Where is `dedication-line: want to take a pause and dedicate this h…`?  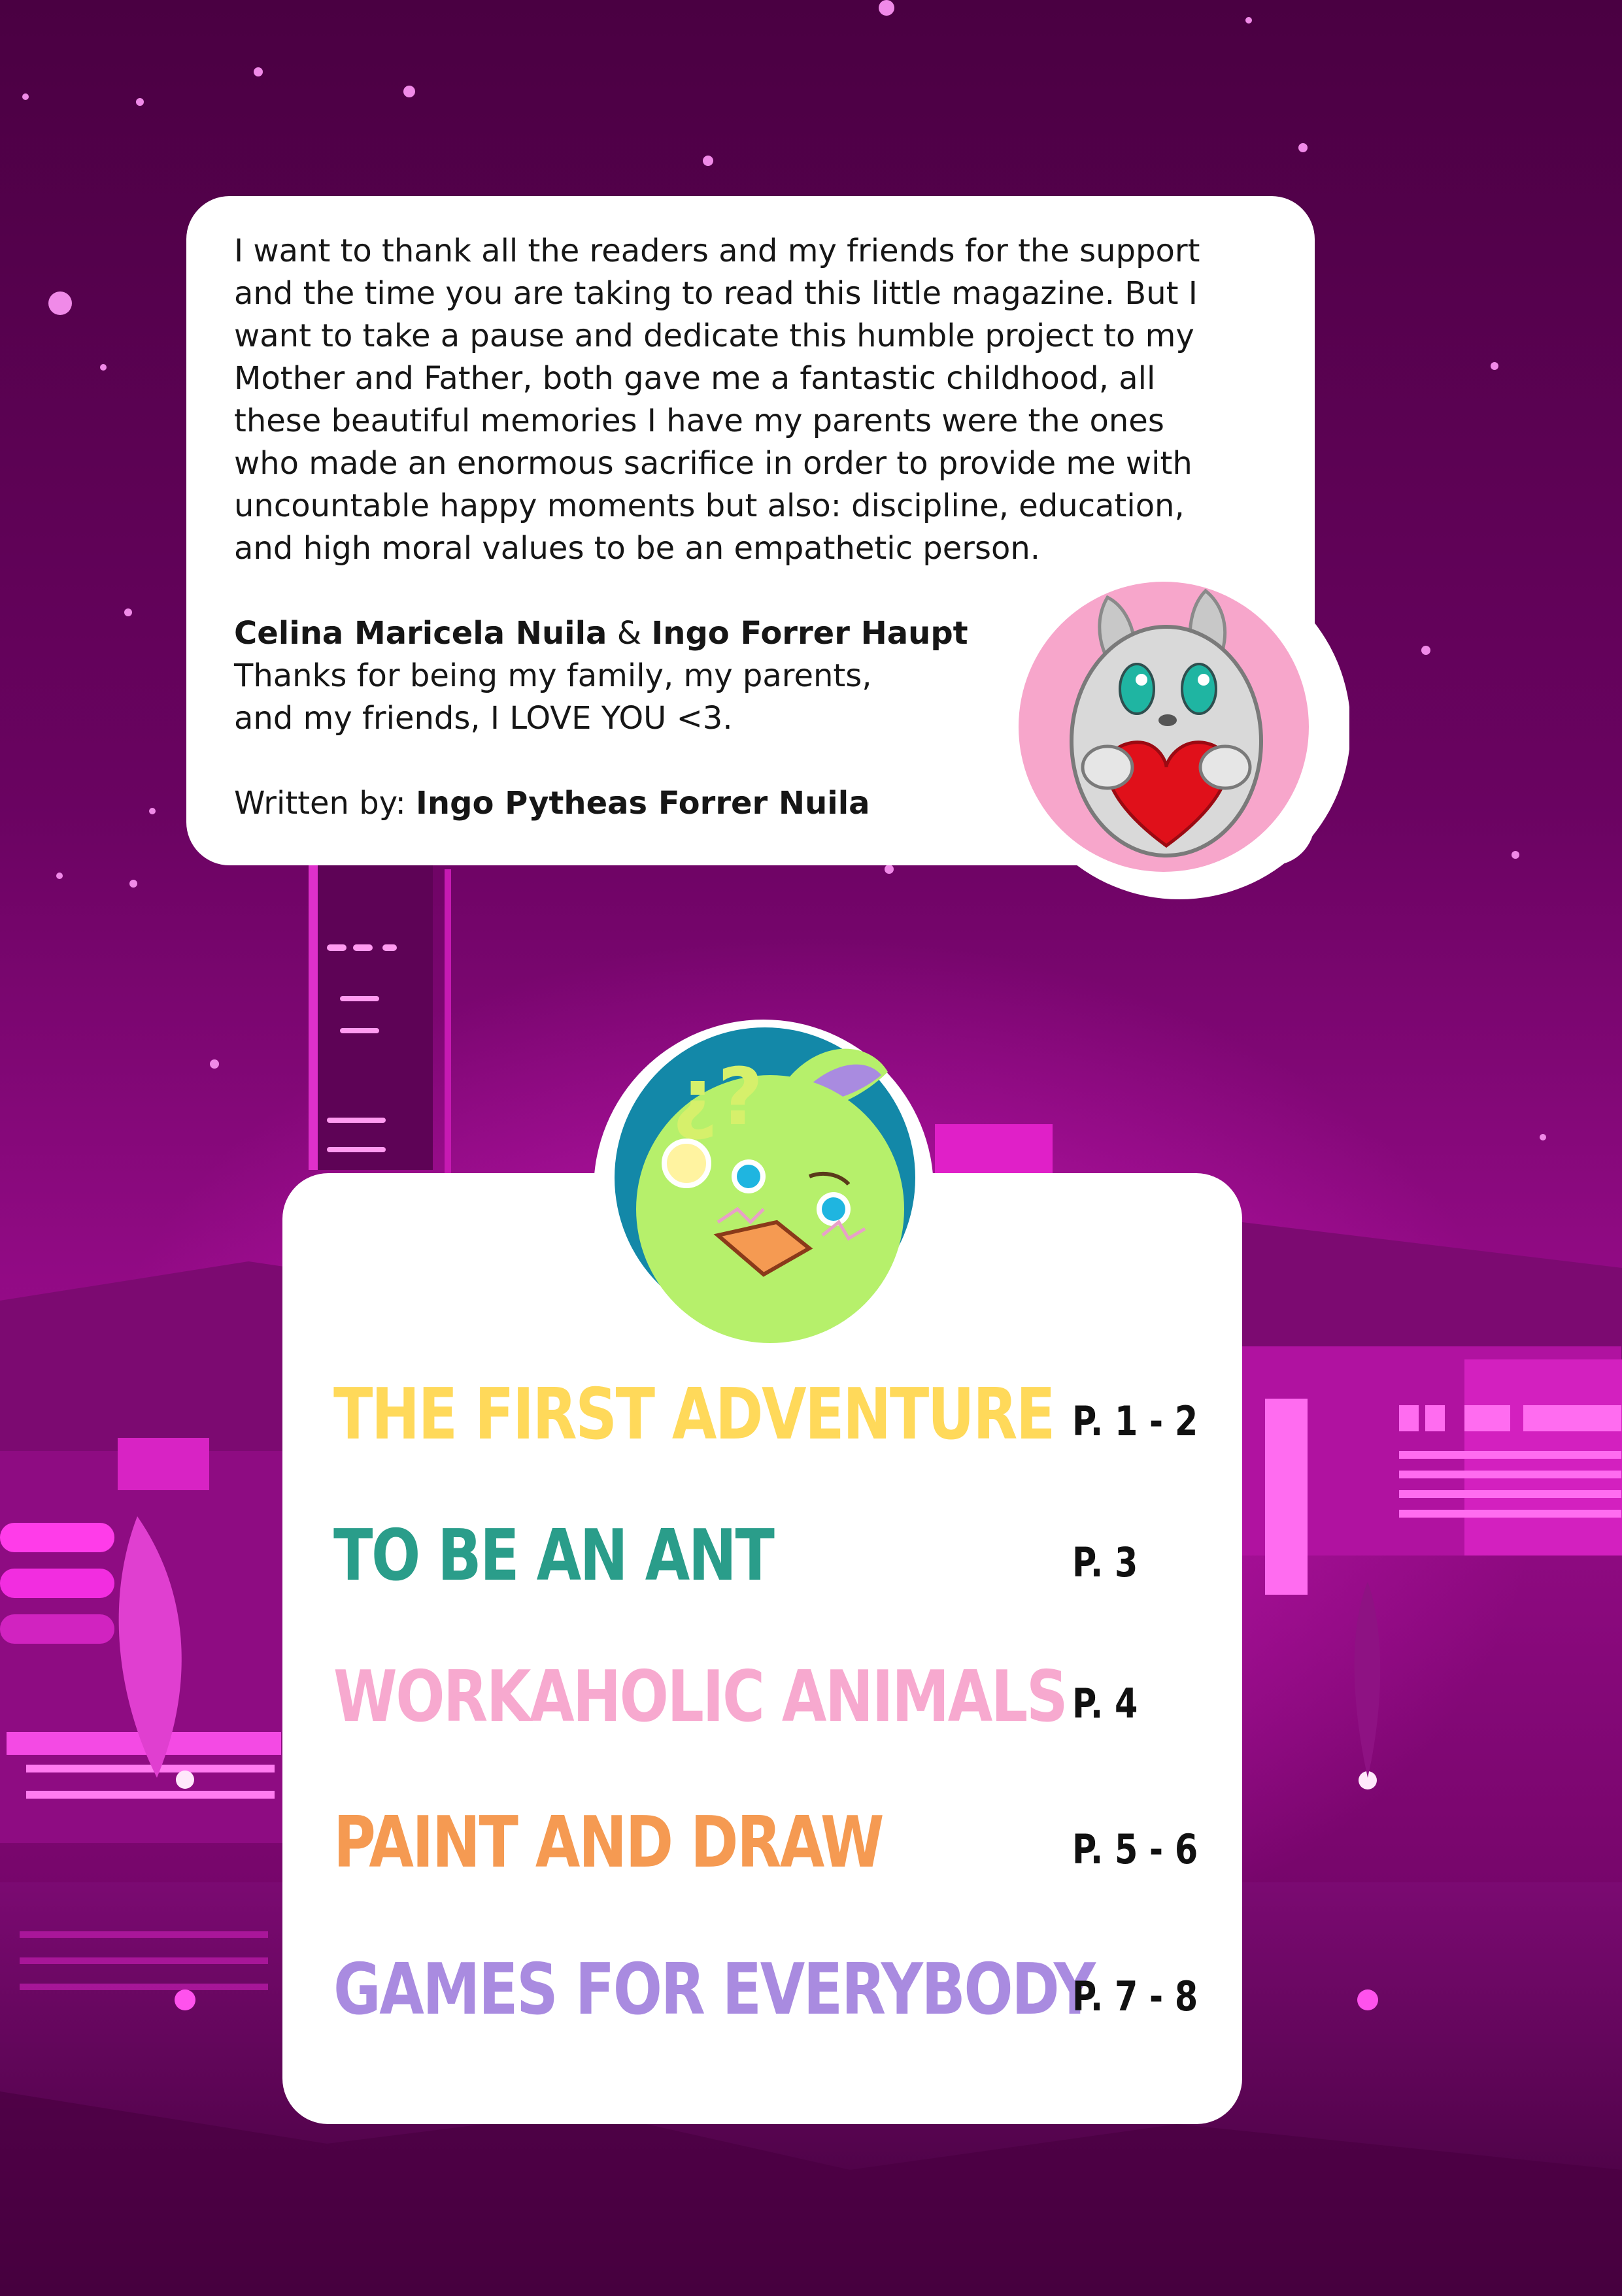 dedication-line: want to take a pause and dedicate this h… is located at coordinates (714, 336).